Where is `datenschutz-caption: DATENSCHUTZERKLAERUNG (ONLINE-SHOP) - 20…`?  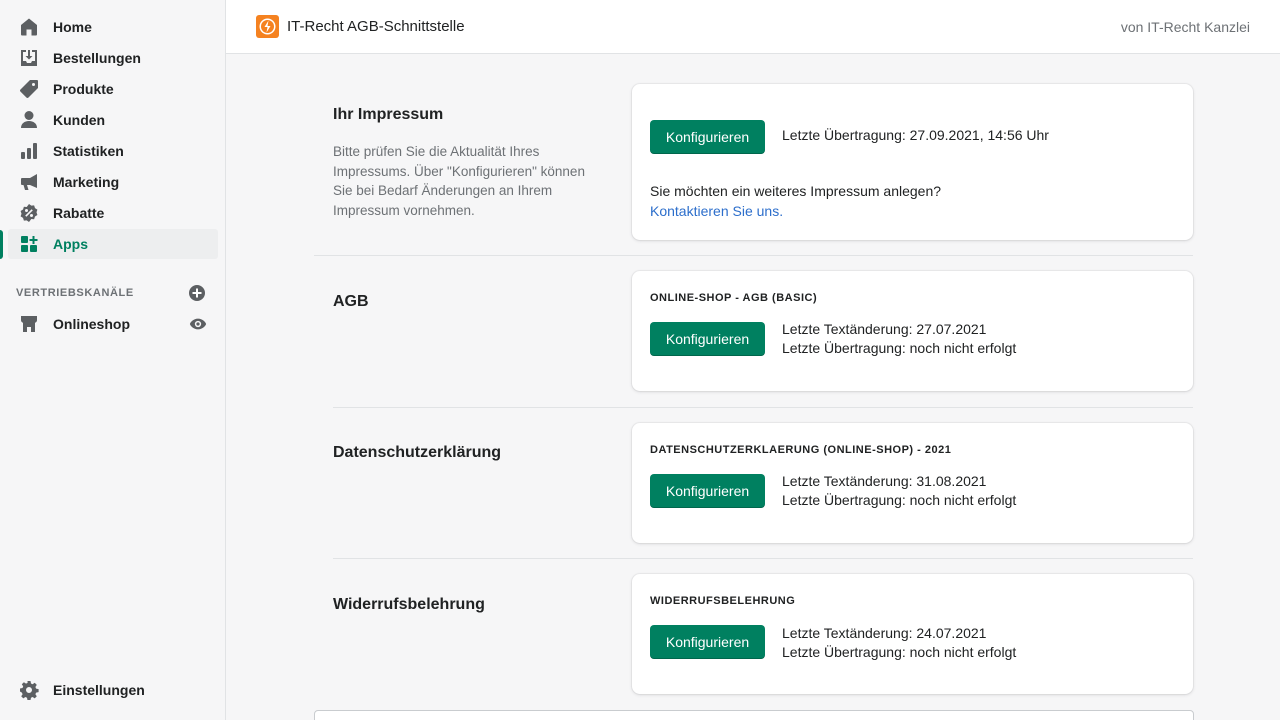
datenschutz-caption: DATENSCHUTZERKLAERUNG (ONLINE-SHOP) - 20… is located at coordinates (801, 450).